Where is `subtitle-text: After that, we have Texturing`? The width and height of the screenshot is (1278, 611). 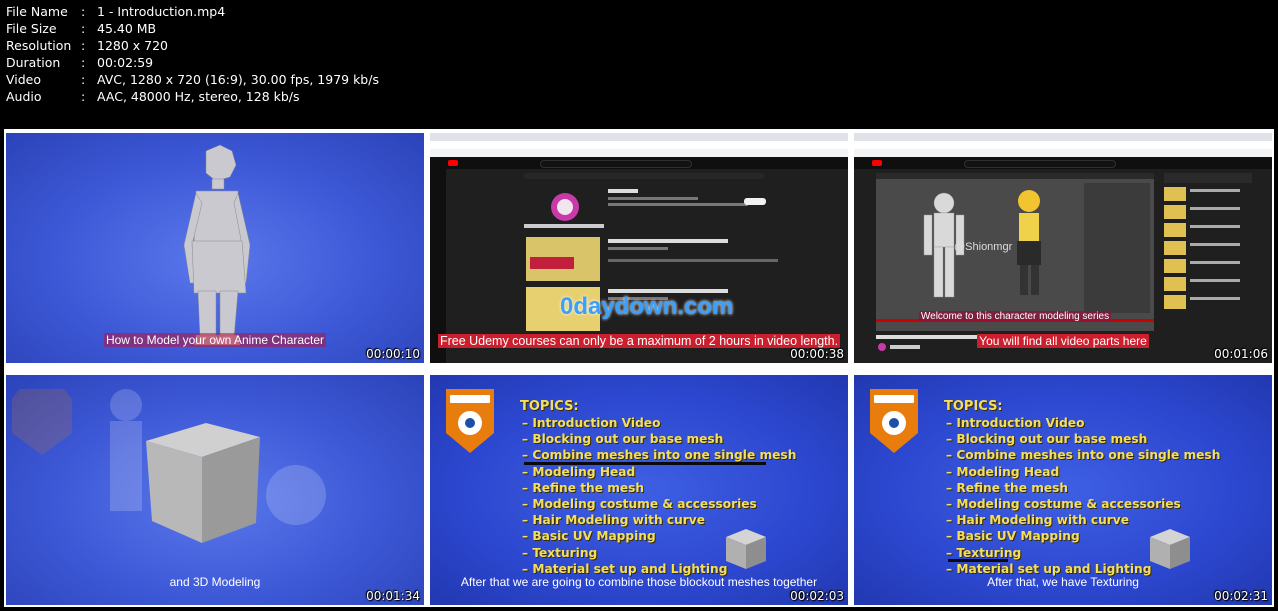 subtitle-text: After that, we have Texturing is located at coordinates (1063, 582).